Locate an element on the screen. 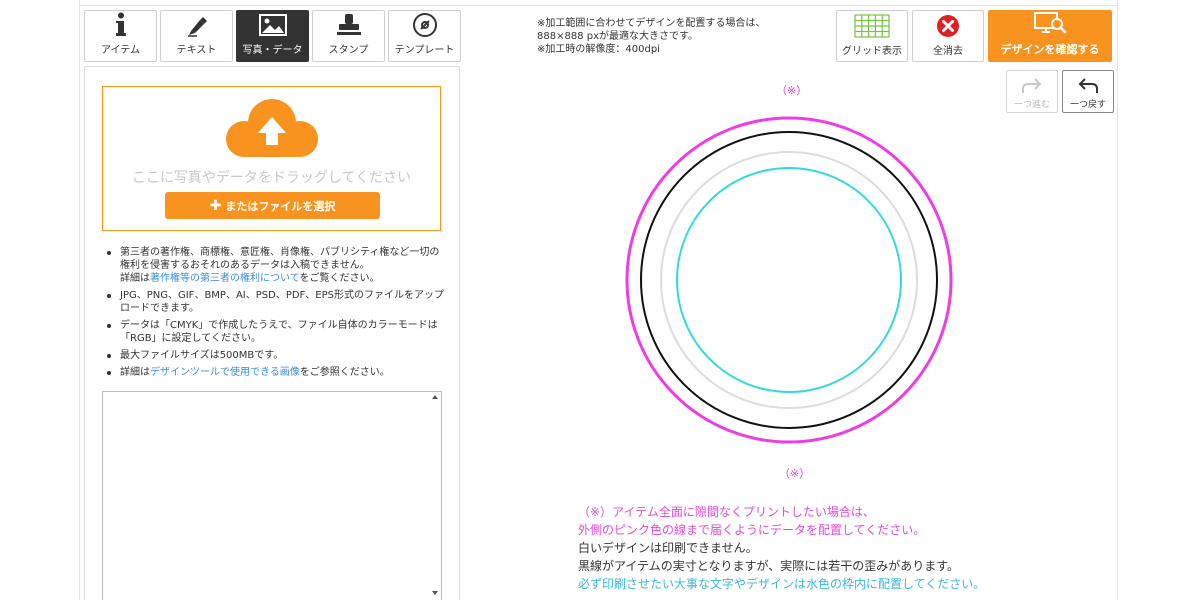  tab-item-label: アイテム is located at coordinates (120, 50).